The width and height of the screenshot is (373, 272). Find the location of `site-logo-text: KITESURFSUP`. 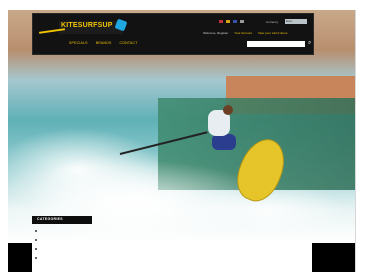

site-logo-text: KITESURFSUP is located at coordinates (87, 25).